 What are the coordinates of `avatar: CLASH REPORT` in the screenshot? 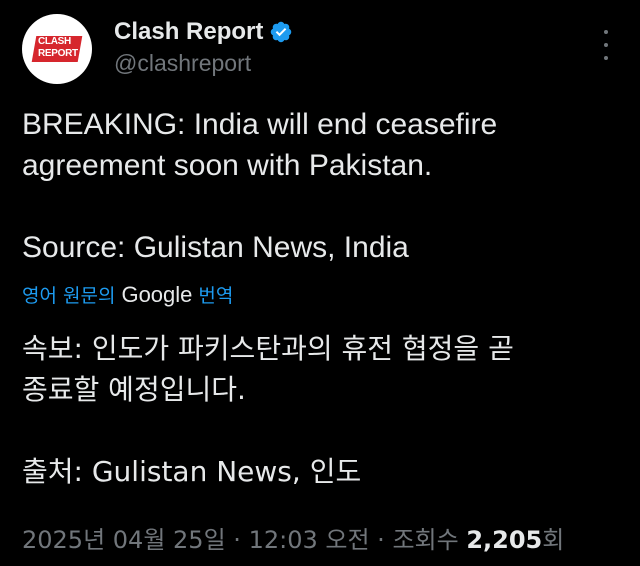 It's located at (57, 49).